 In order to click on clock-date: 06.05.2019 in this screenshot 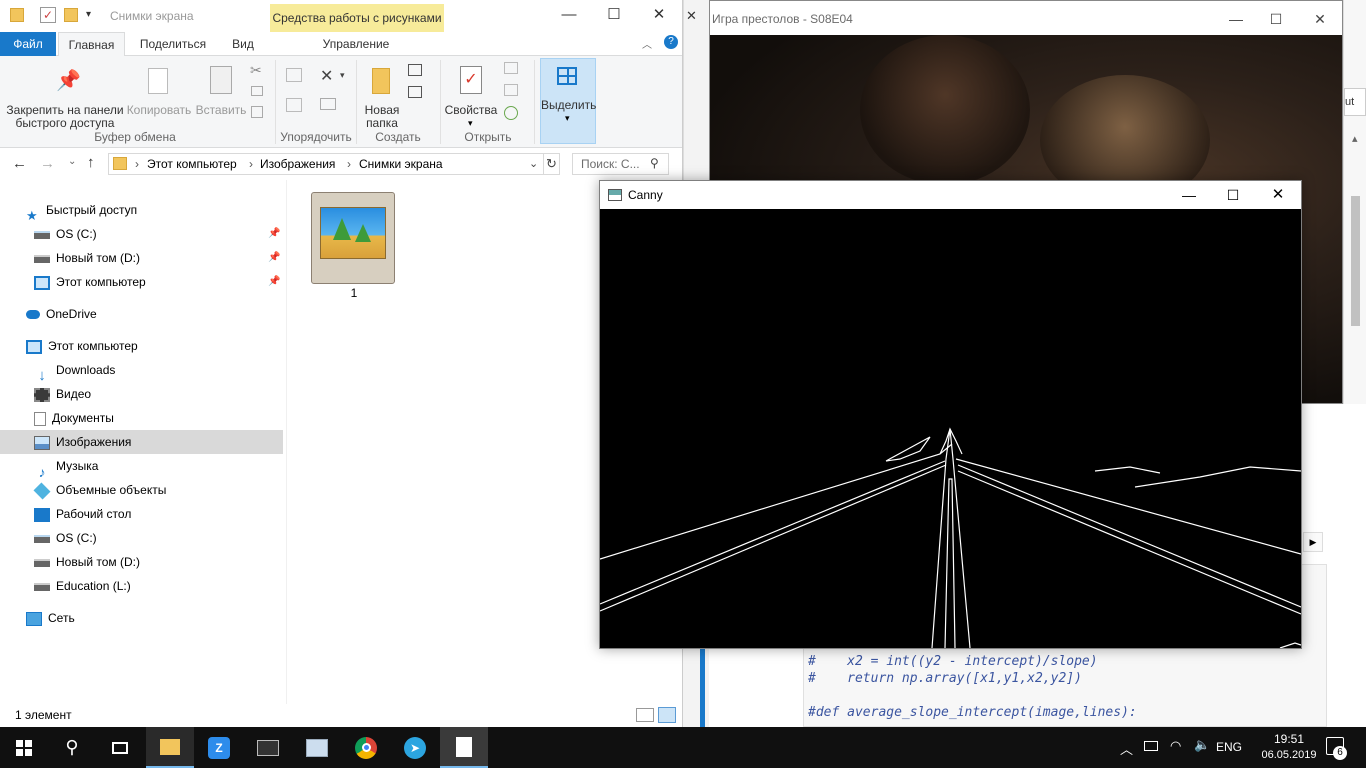, I will do `click(1289, 755)`.